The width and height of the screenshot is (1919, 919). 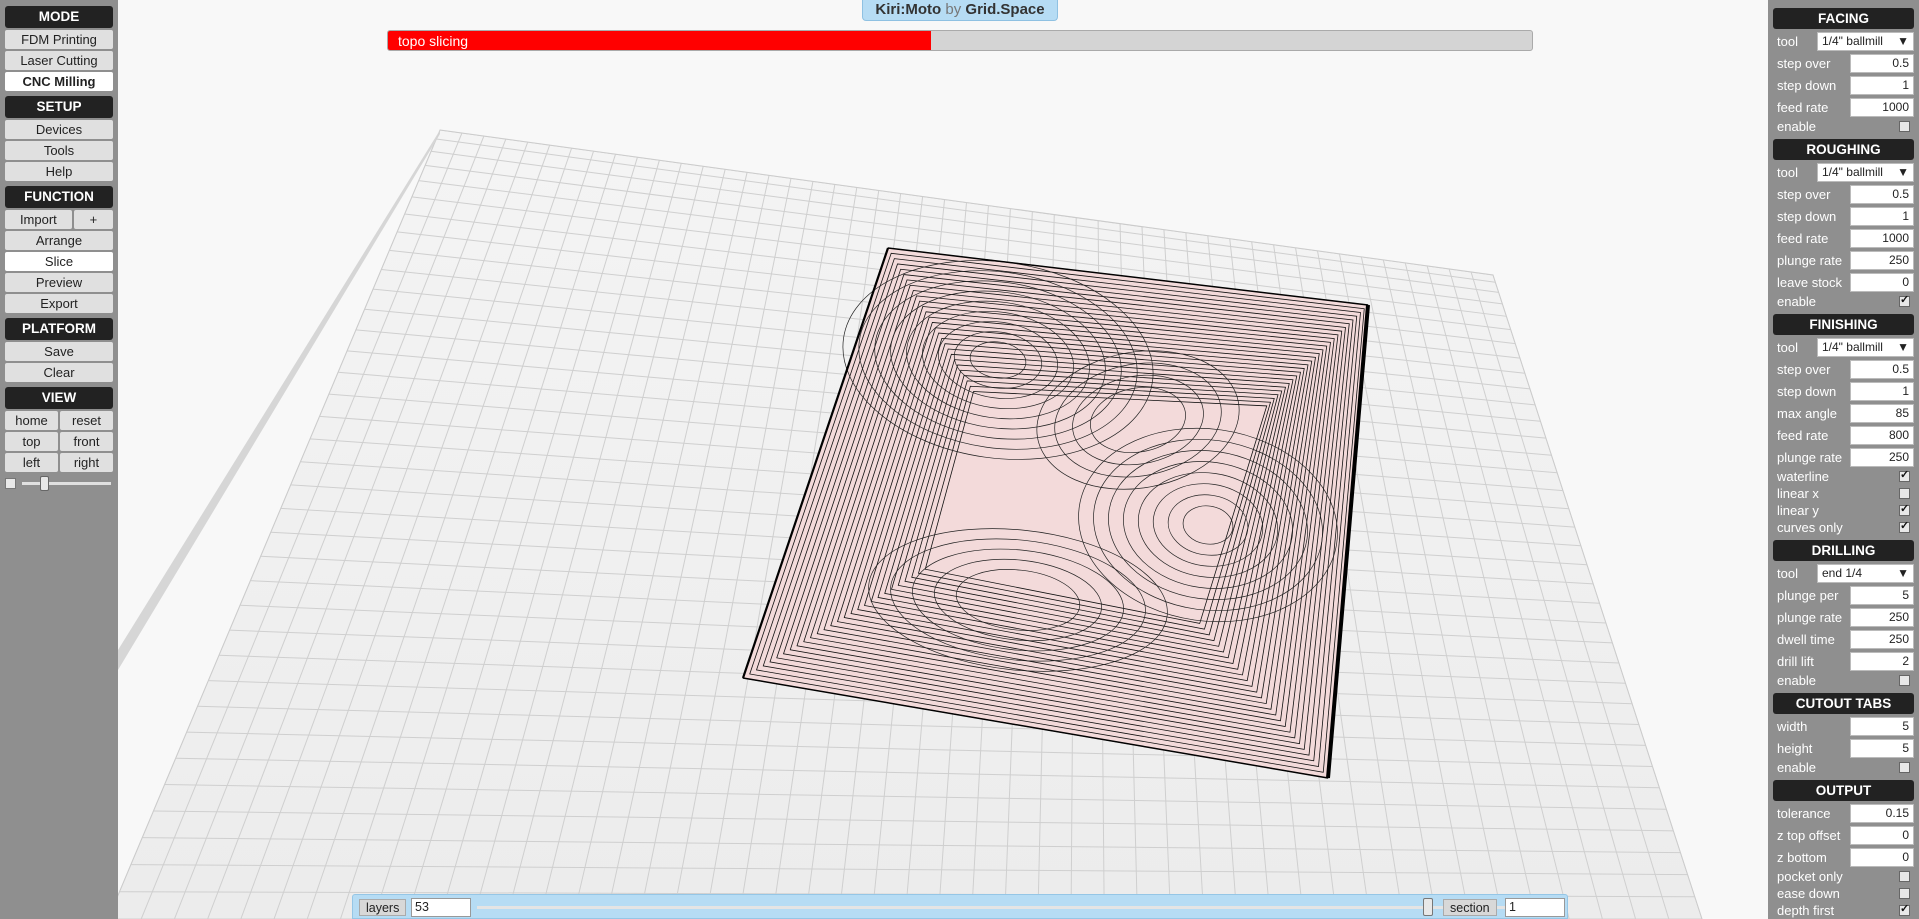 I want to click on output-z-top-offset-input: 0, so click(x=1882, y=835).